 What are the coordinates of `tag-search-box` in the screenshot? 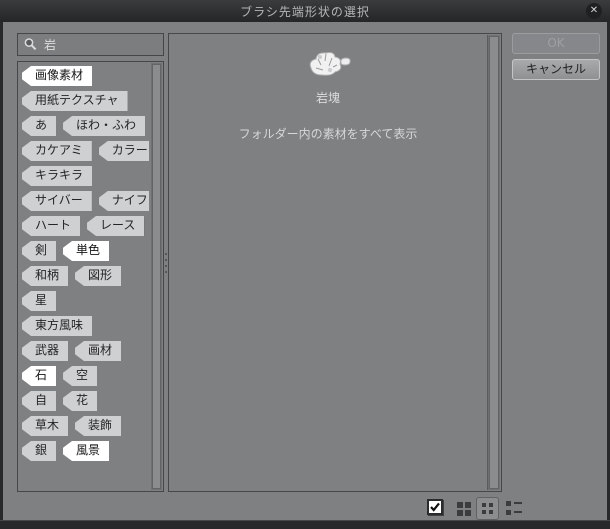 It's located at (90, 44).